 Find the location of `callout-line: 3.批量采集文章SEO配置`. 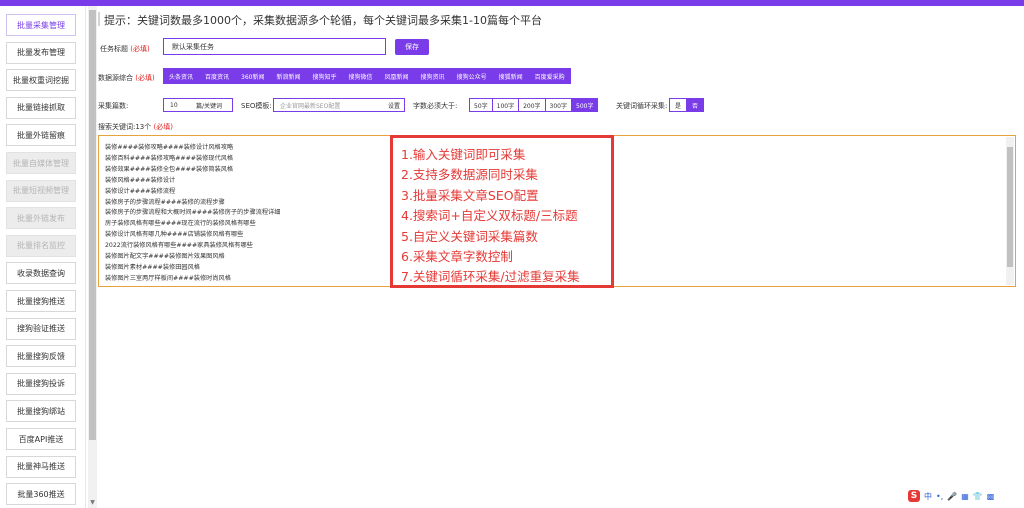

callout-line: 3.批量采集文章SEO配置 is located at coordinates (470, 195).